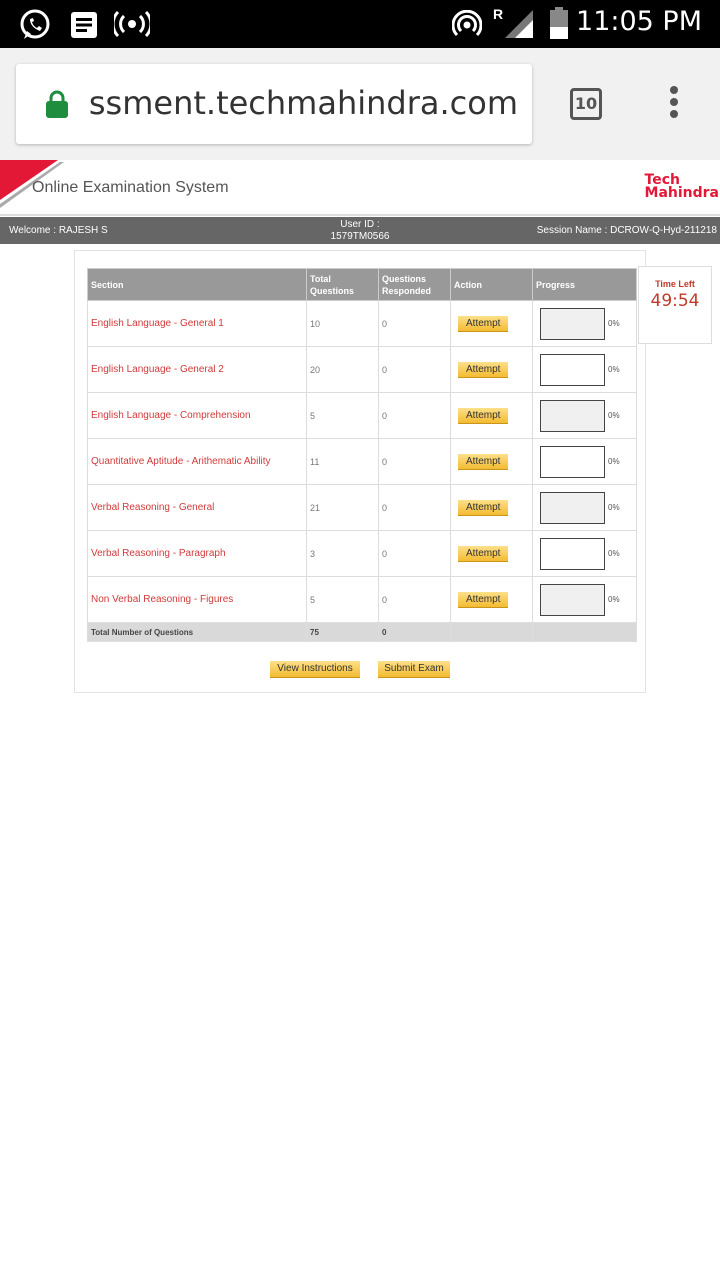 This screenshot has height=1280, width=720. I want to click on total-label: Total Number of Questions, so click(197, 632).